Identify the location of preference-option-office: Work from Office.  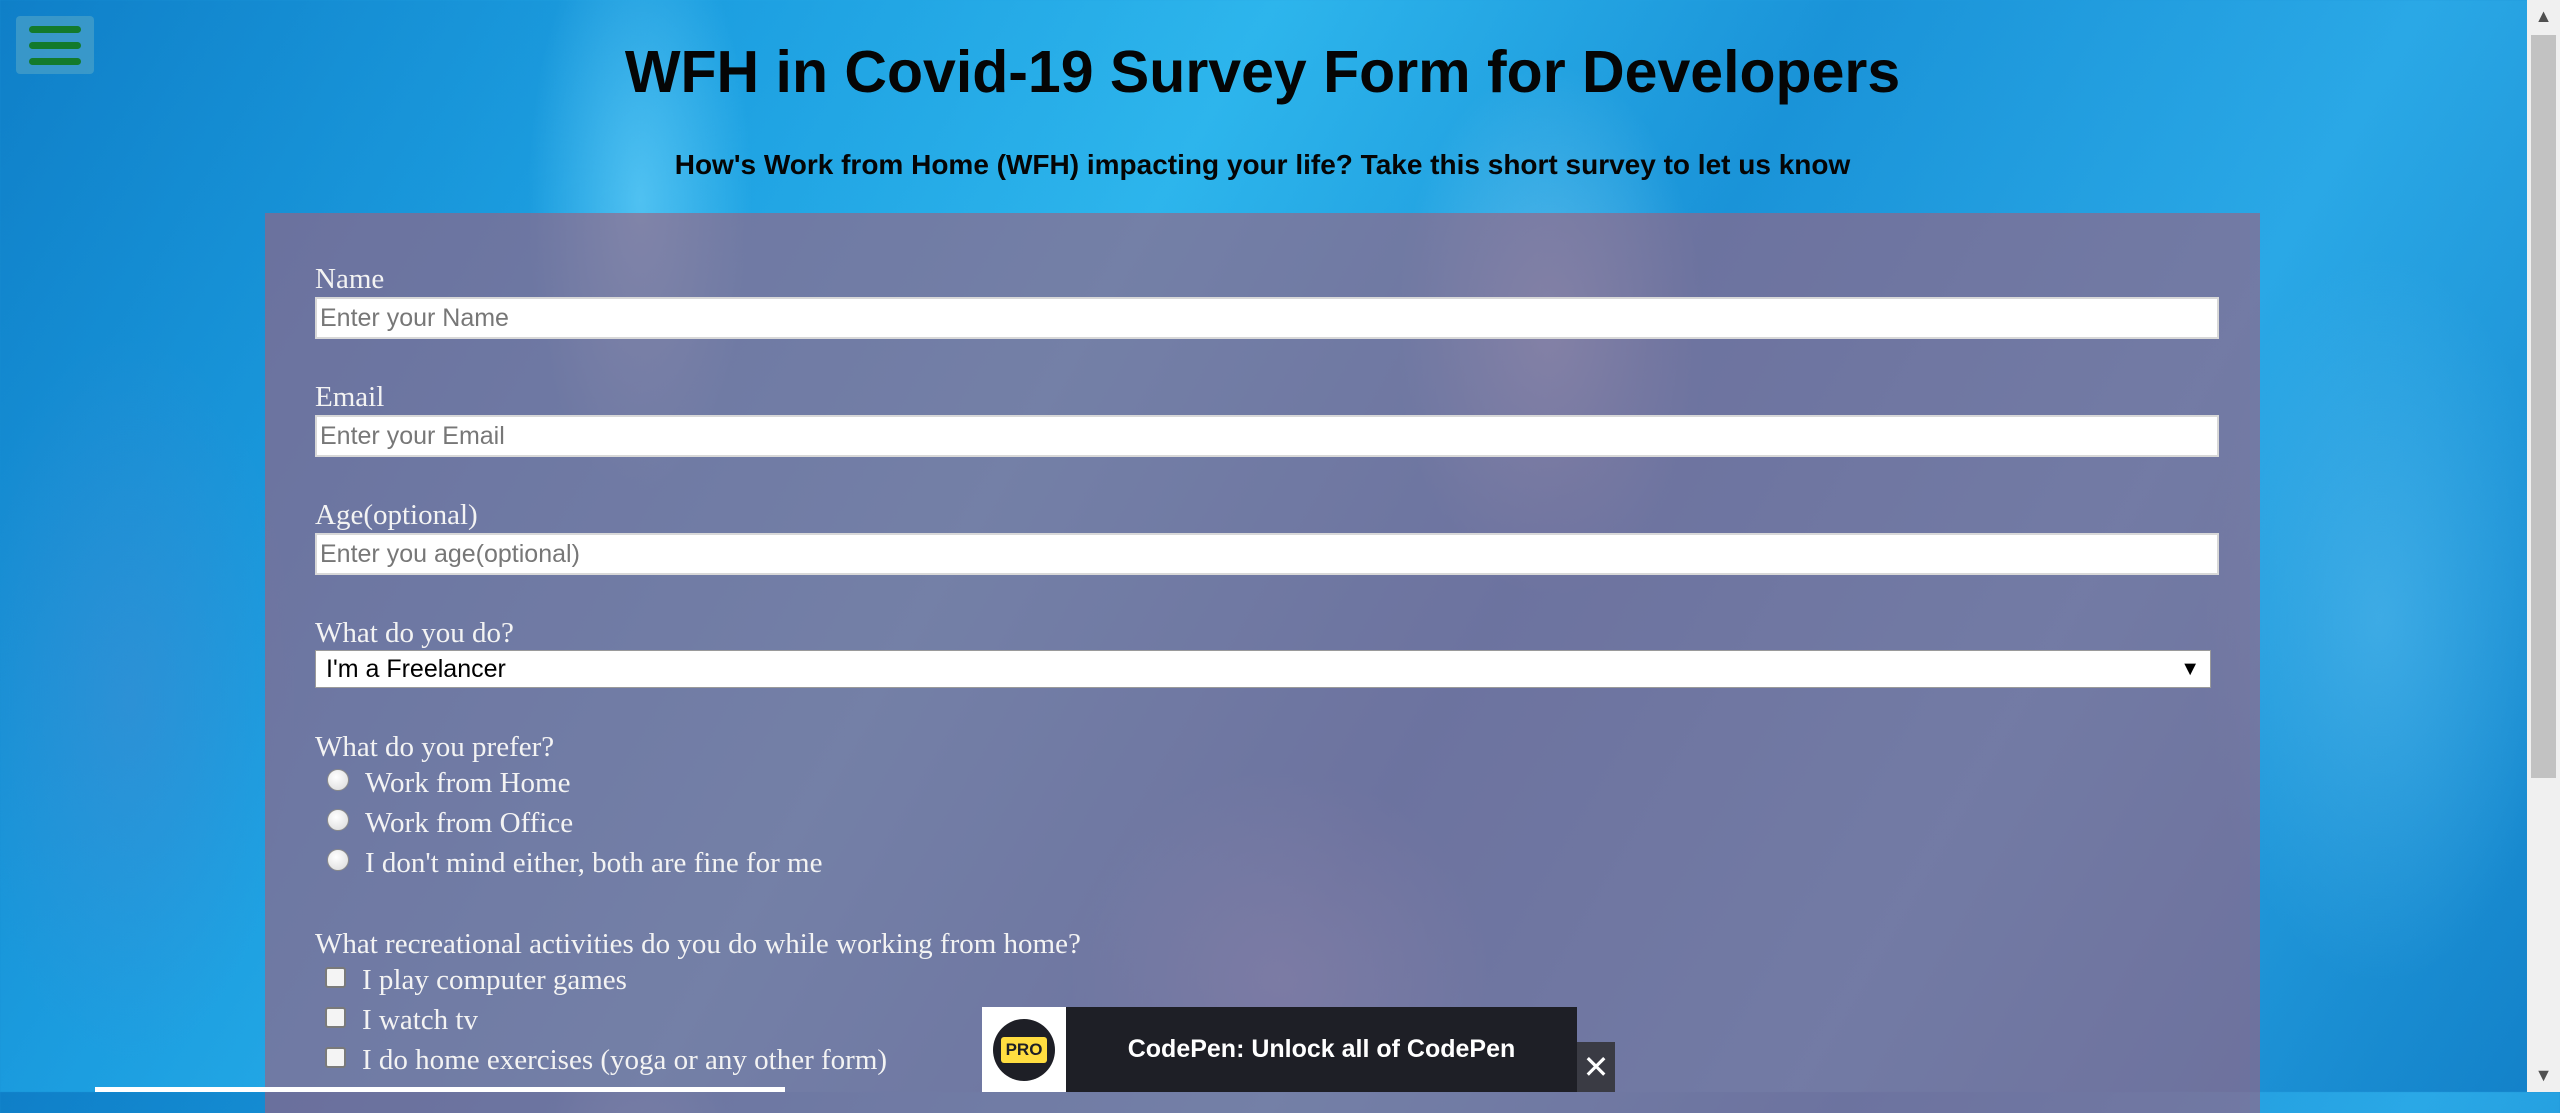
(568, 823).